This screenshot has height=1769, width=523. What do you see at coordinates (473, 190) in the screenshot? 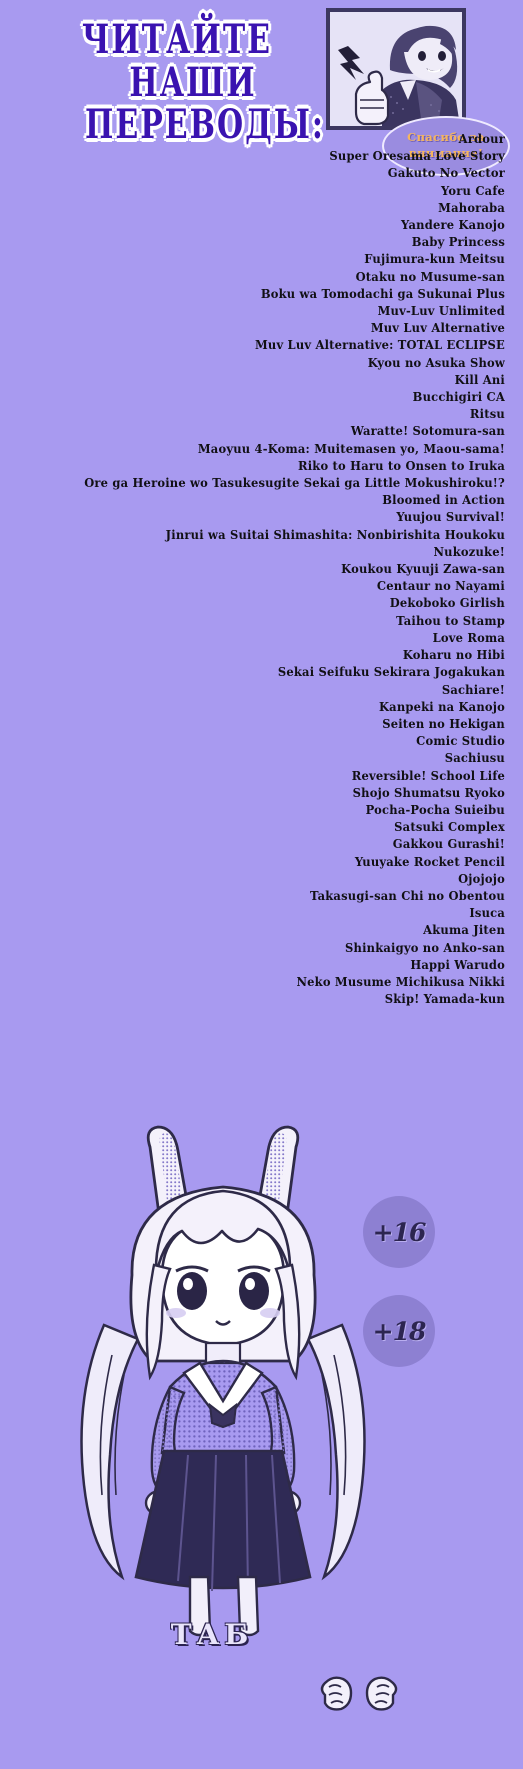
I see `translation-title-item: Yoru Cafe` at bounding box center [473, 190].